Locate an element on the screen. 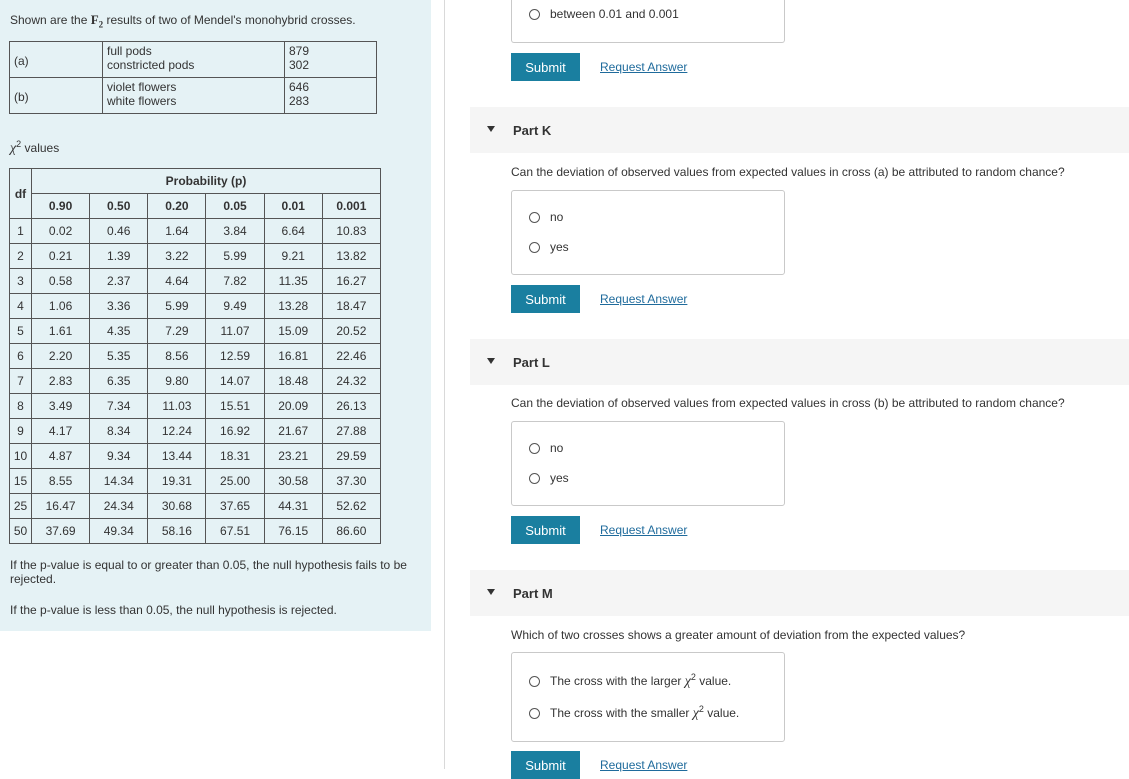  part-j-answer-box: between 0.01 and 0.001 is located at coordinates (648, 21).